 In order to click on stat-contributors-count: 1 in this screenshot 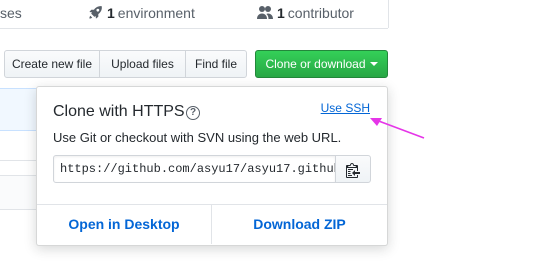, I will do `click(281, 13)`.